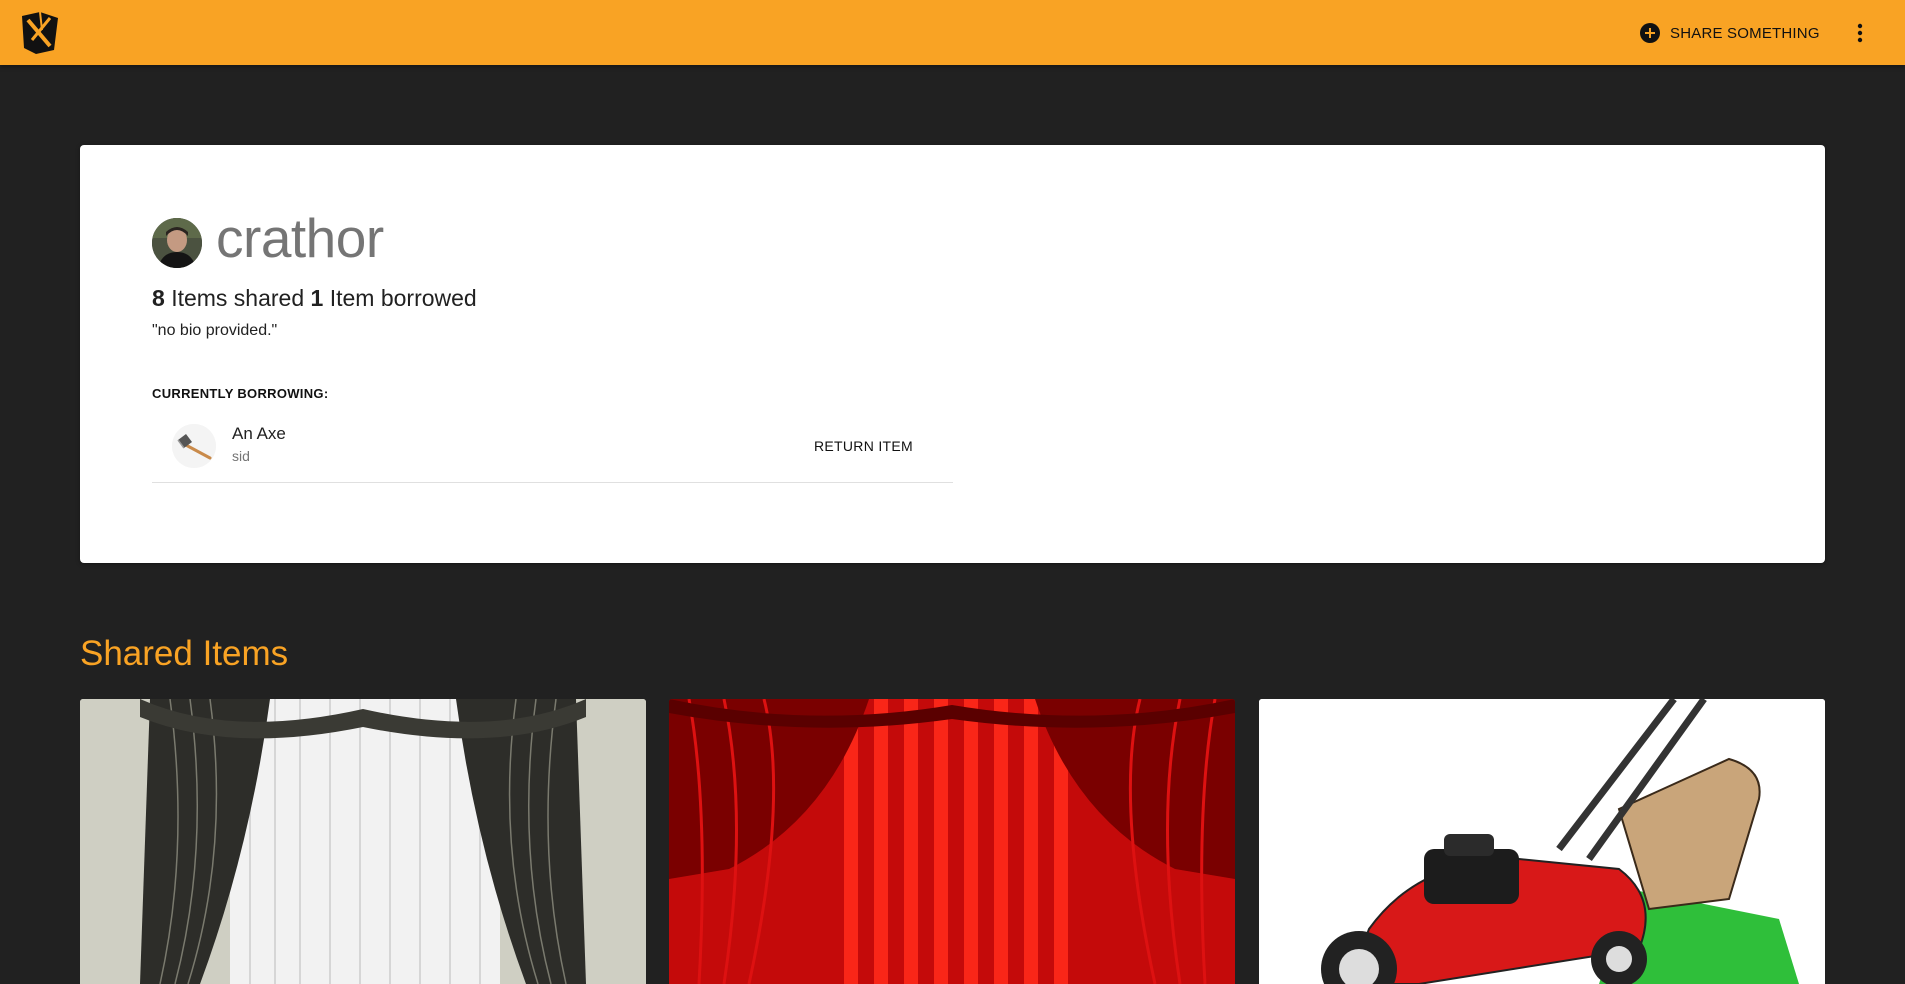  What do you see at coordinates (1860, 33) in the screenshot?
I see `more-vert-icon` at bounding box center [1860, 33].